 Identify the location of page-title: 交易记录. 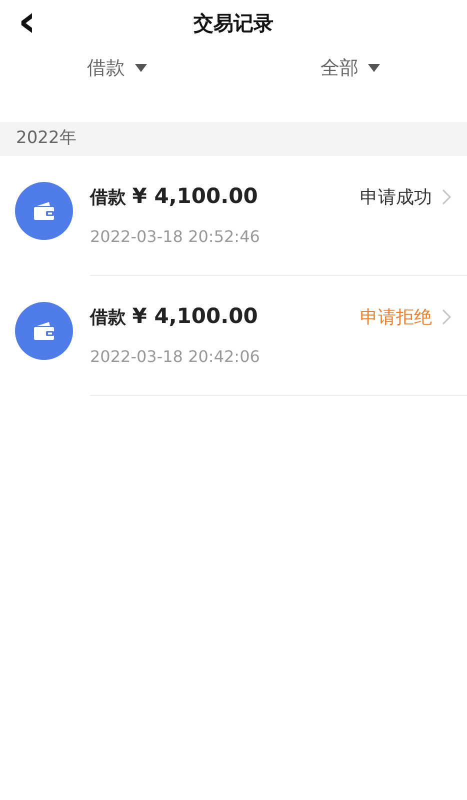
(234, 23).